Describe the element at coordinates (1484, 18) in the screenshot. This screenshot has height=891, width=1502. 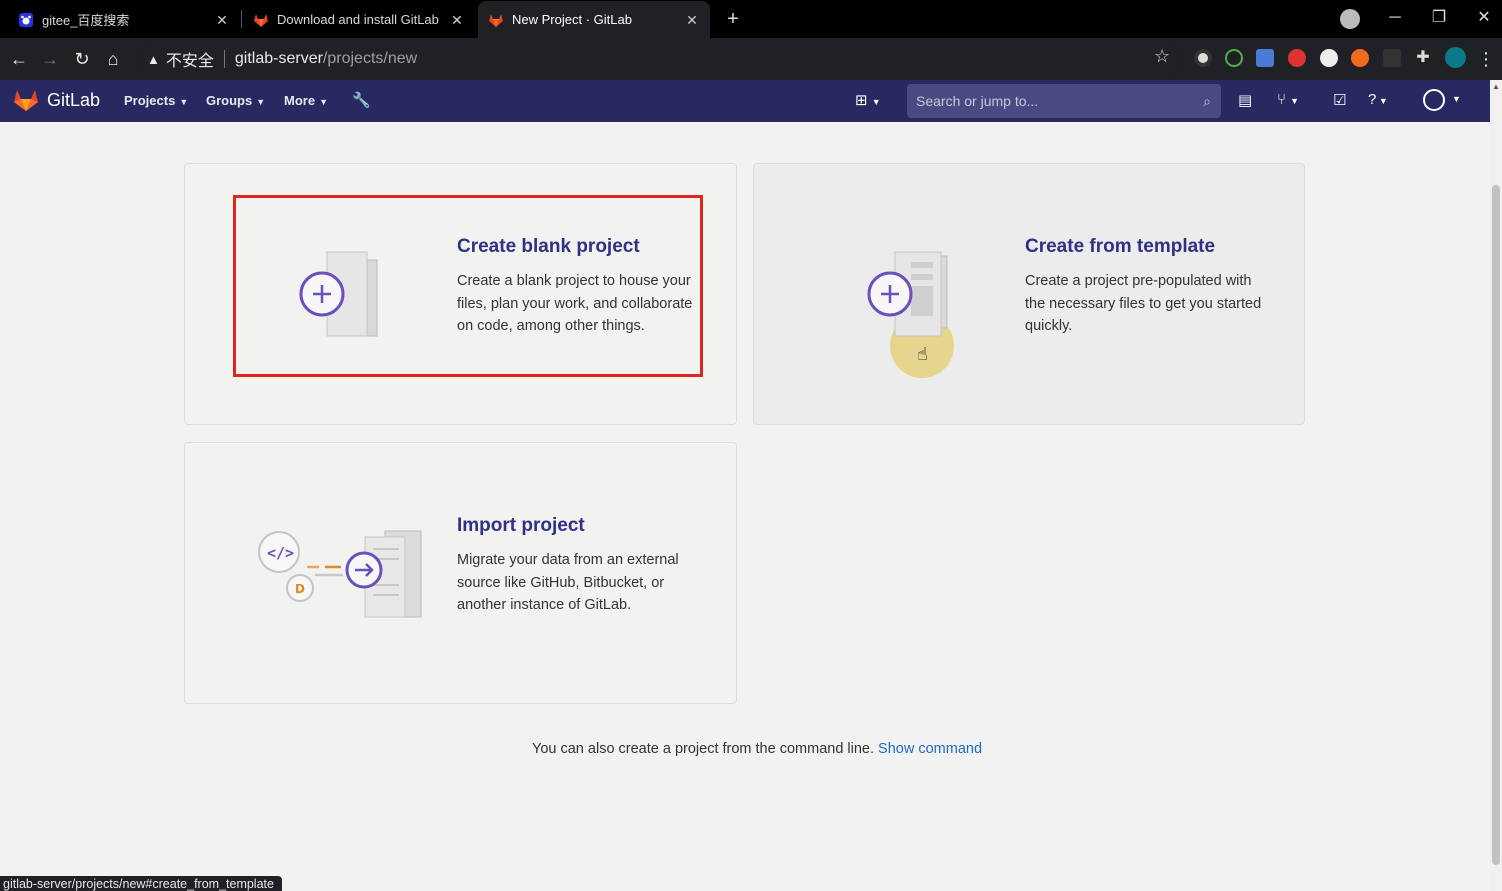
I see `window-close-icon: ✕` at that location.